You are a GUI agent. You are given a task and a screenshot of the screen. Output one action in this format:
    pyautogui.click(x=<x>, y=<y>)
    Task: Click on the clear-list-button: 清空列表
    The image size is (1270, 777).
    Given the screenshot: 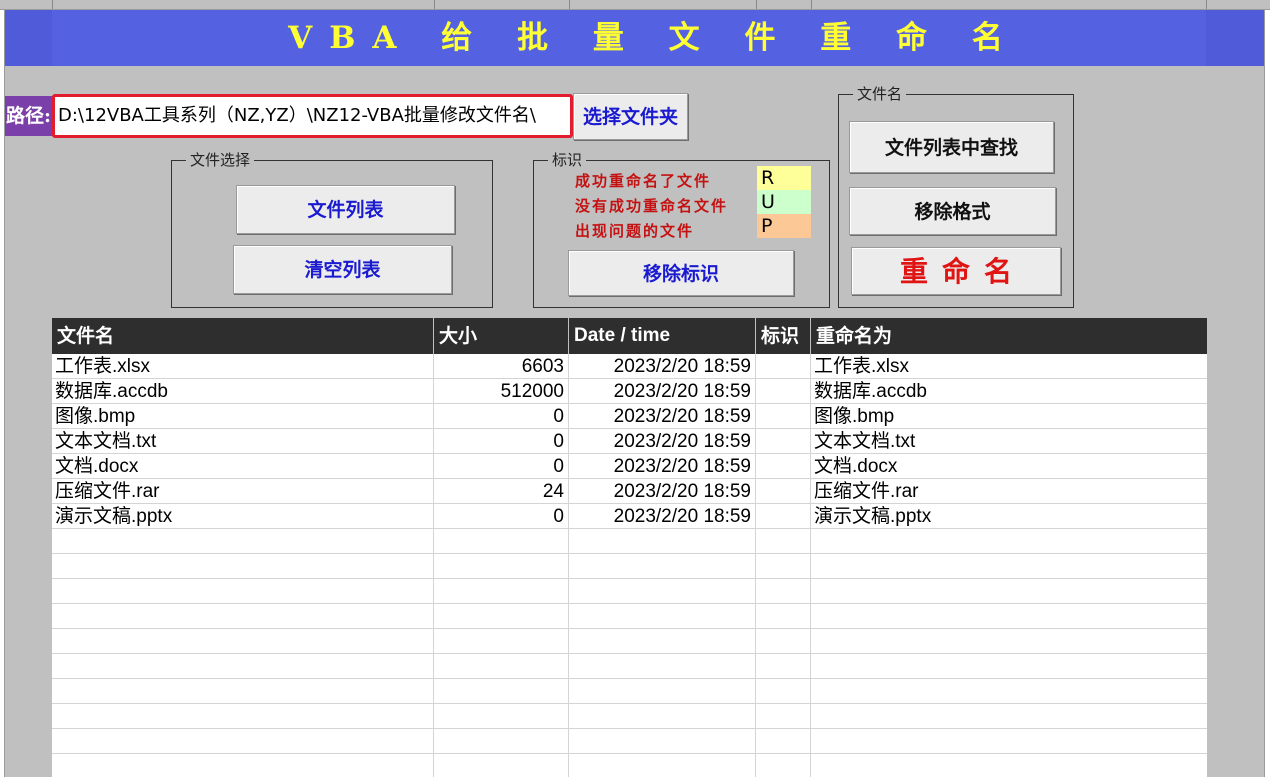 What is the action you would take?
    pyautogui.click(x=342, y=269)
    